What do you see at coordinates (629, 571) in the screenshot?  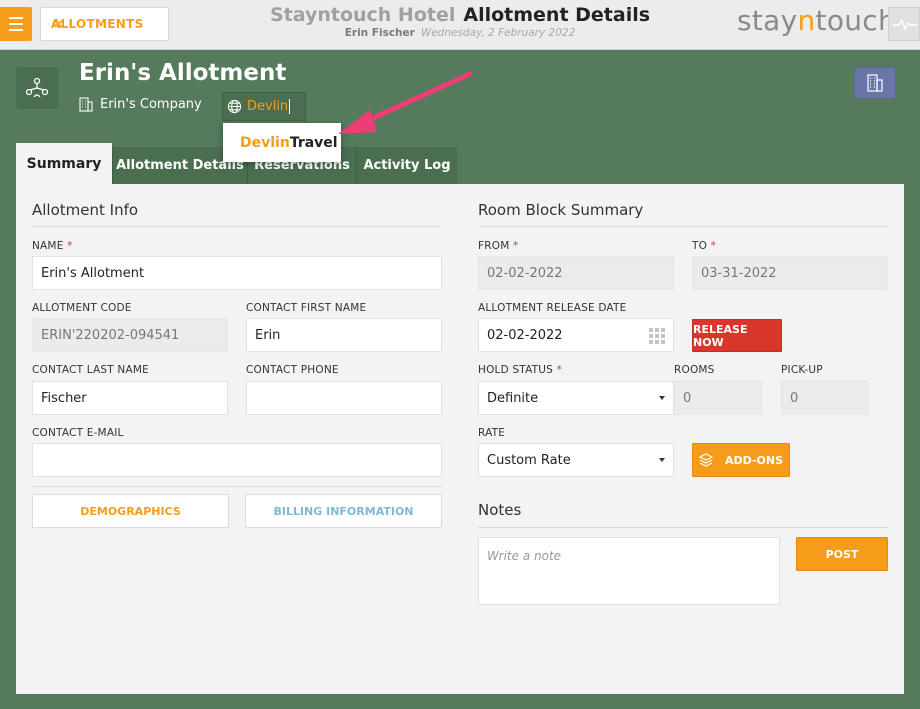 I see `note-textarea: Write a note` at bounding box center [629, 571].